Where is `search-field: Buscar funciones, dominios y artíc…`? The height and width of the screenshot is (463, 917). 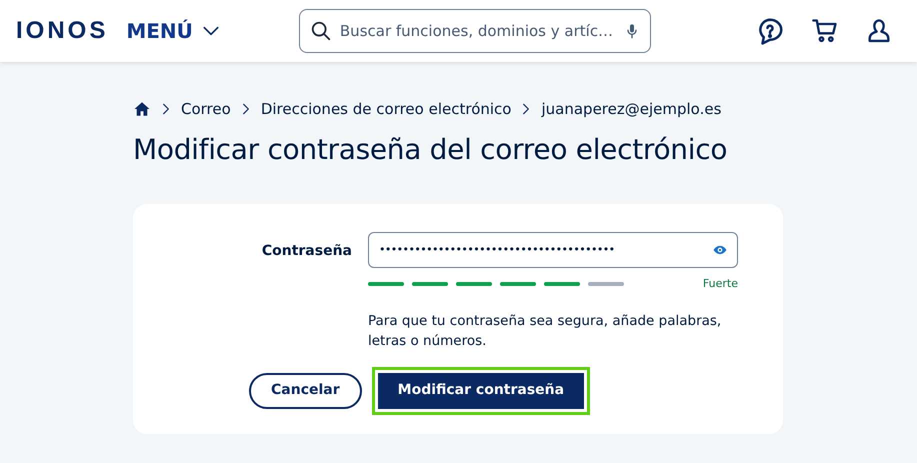
search-field: Buscar funciones, dominios y artíc… is located at coordinates (474, 31).